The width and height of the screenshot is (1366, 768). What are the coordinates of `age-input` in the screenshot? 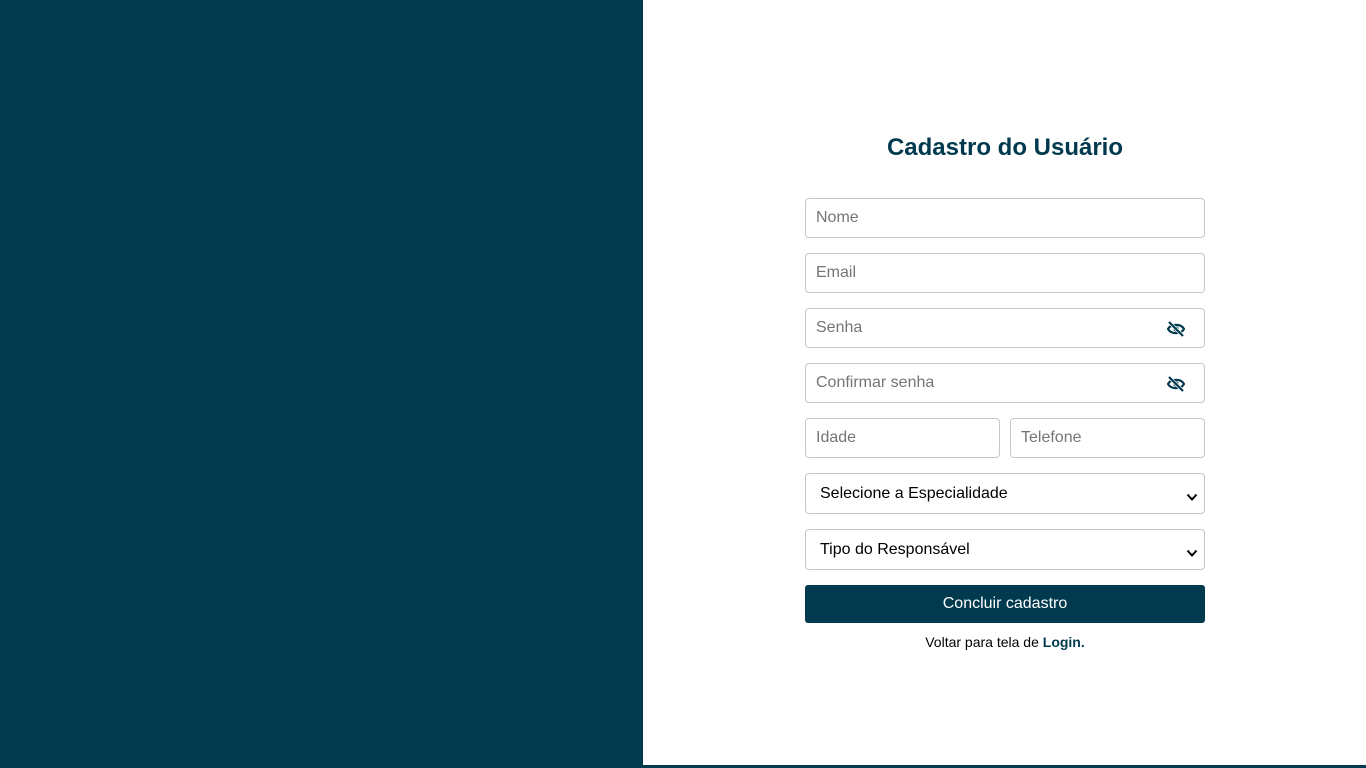 It's located at (902, 438).